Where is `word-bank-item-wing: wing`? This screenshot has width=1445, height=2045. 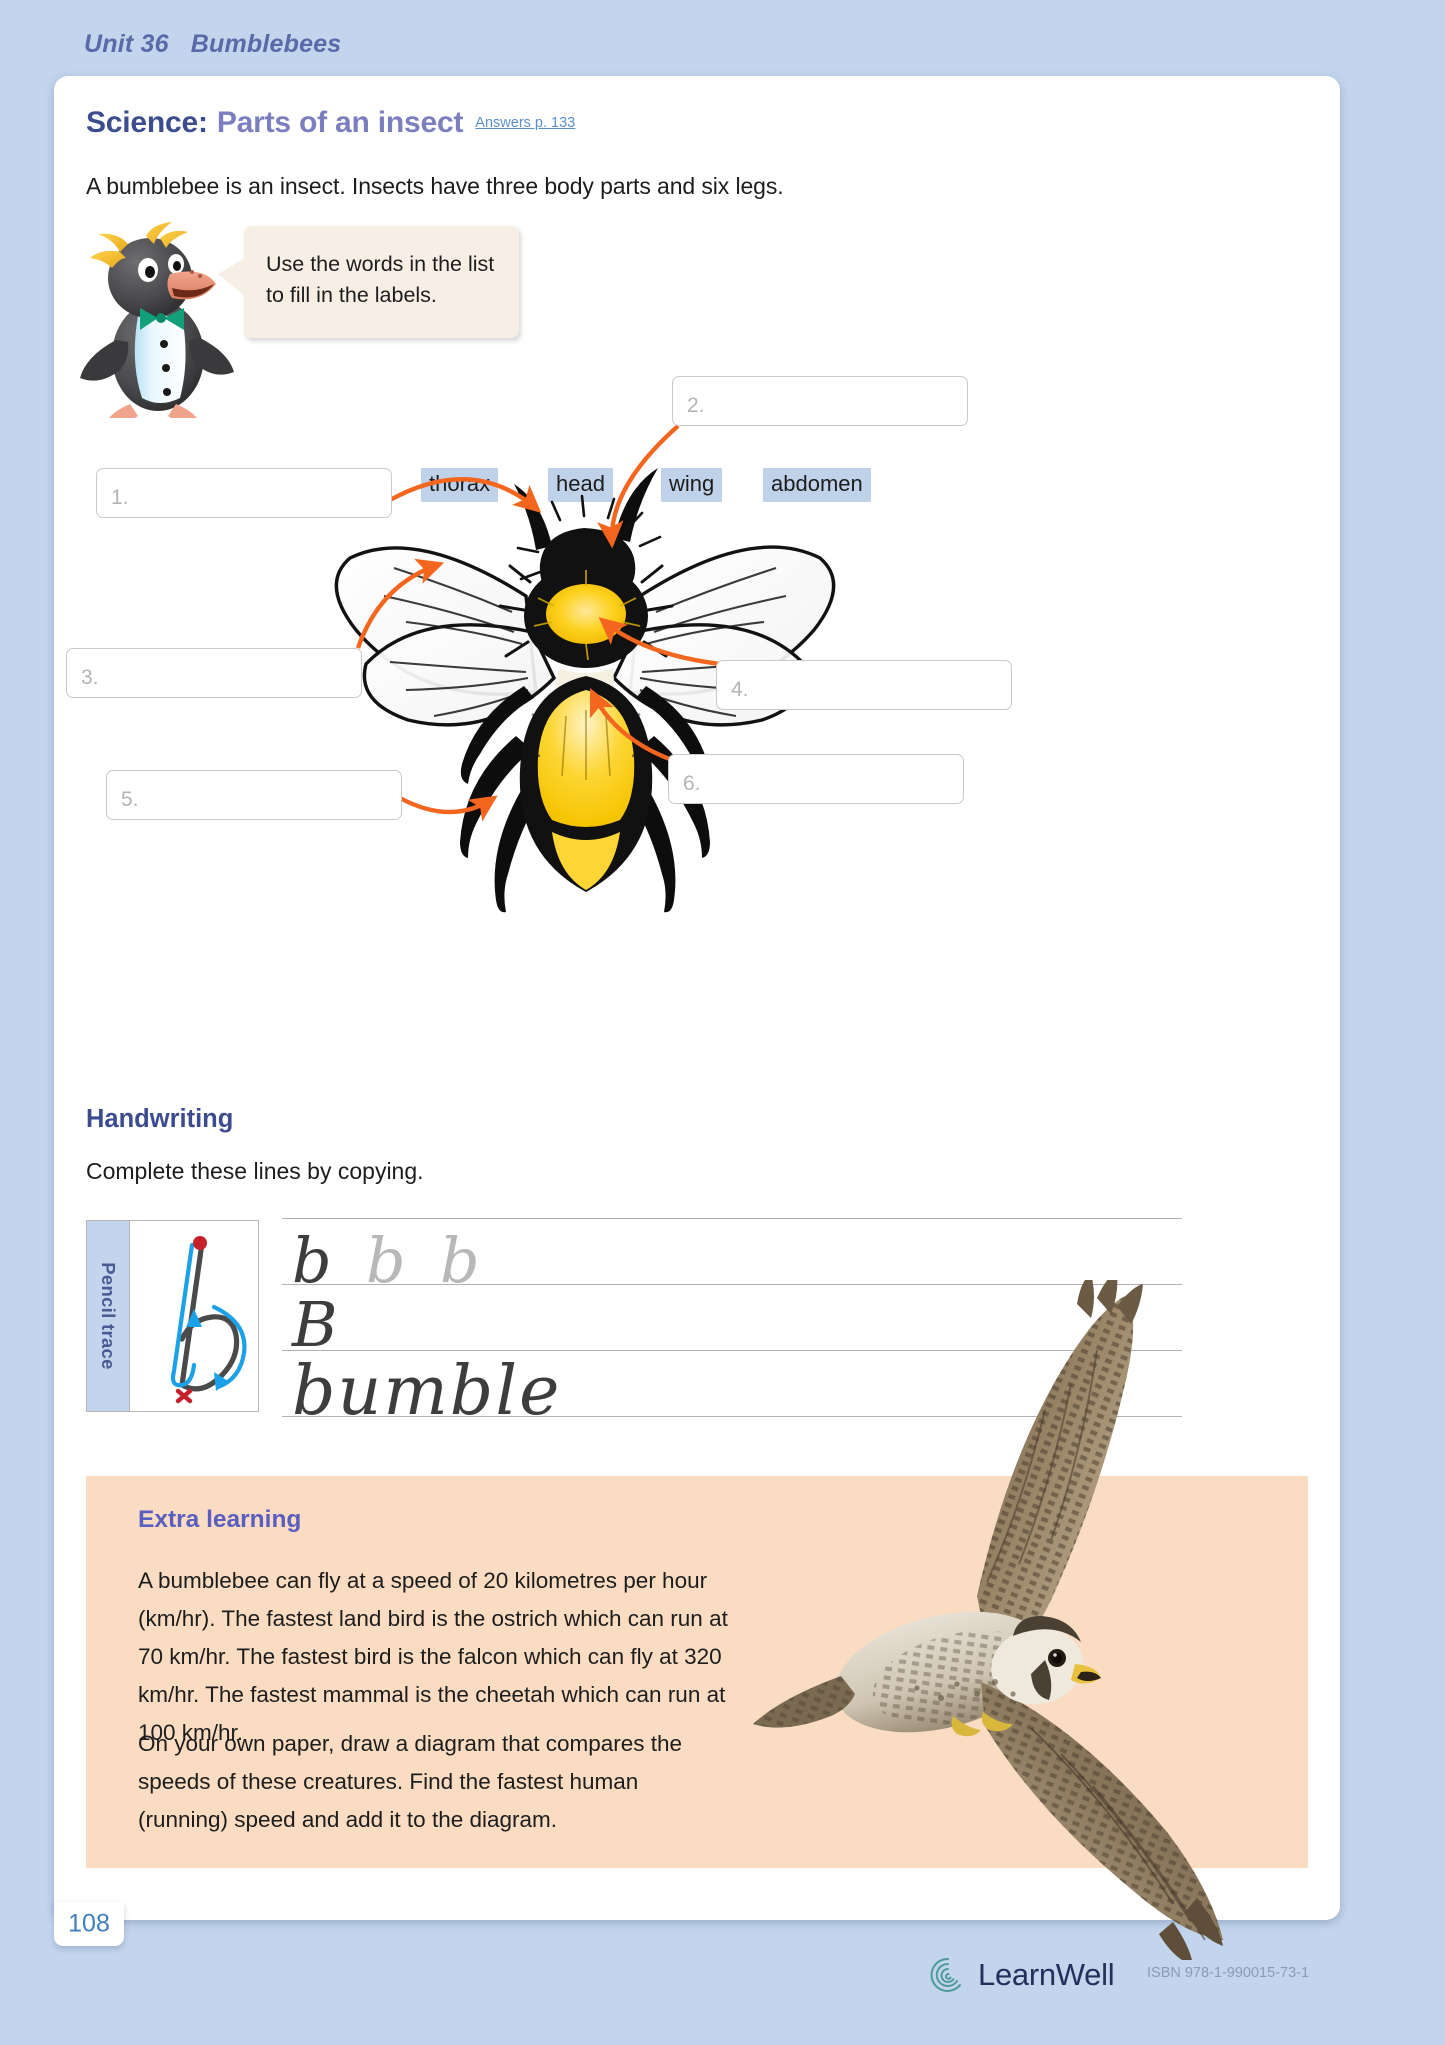
word-bank-item-wing: wing is located at coordinates (692, 485).